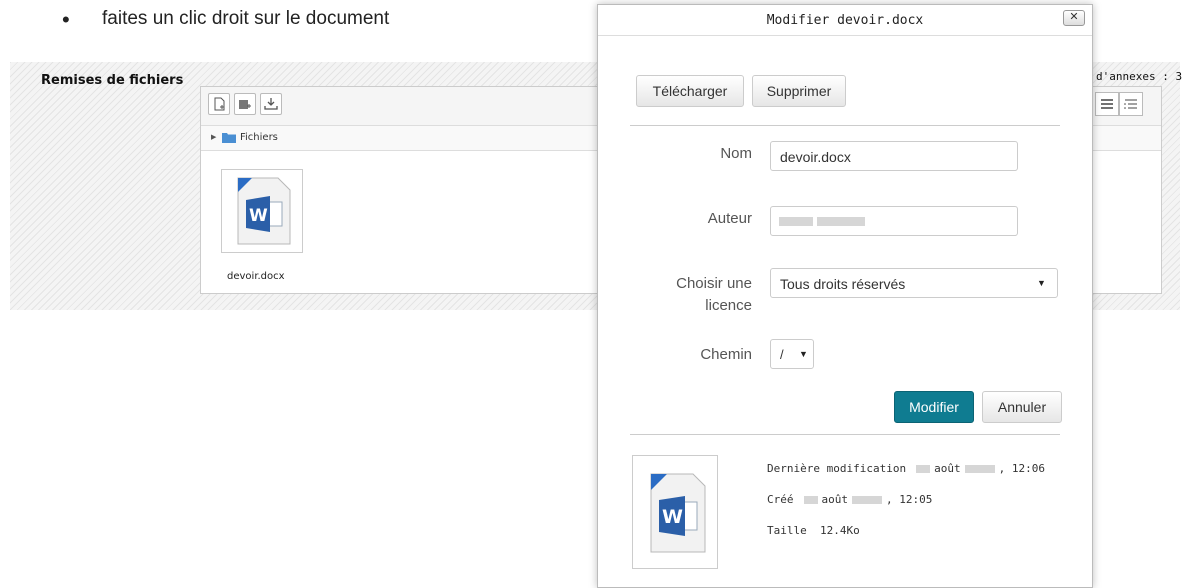  What do you see at coordinates (947, 468) in the screenshot?
I see `modified-month: août` at bounding box center [947, 468].